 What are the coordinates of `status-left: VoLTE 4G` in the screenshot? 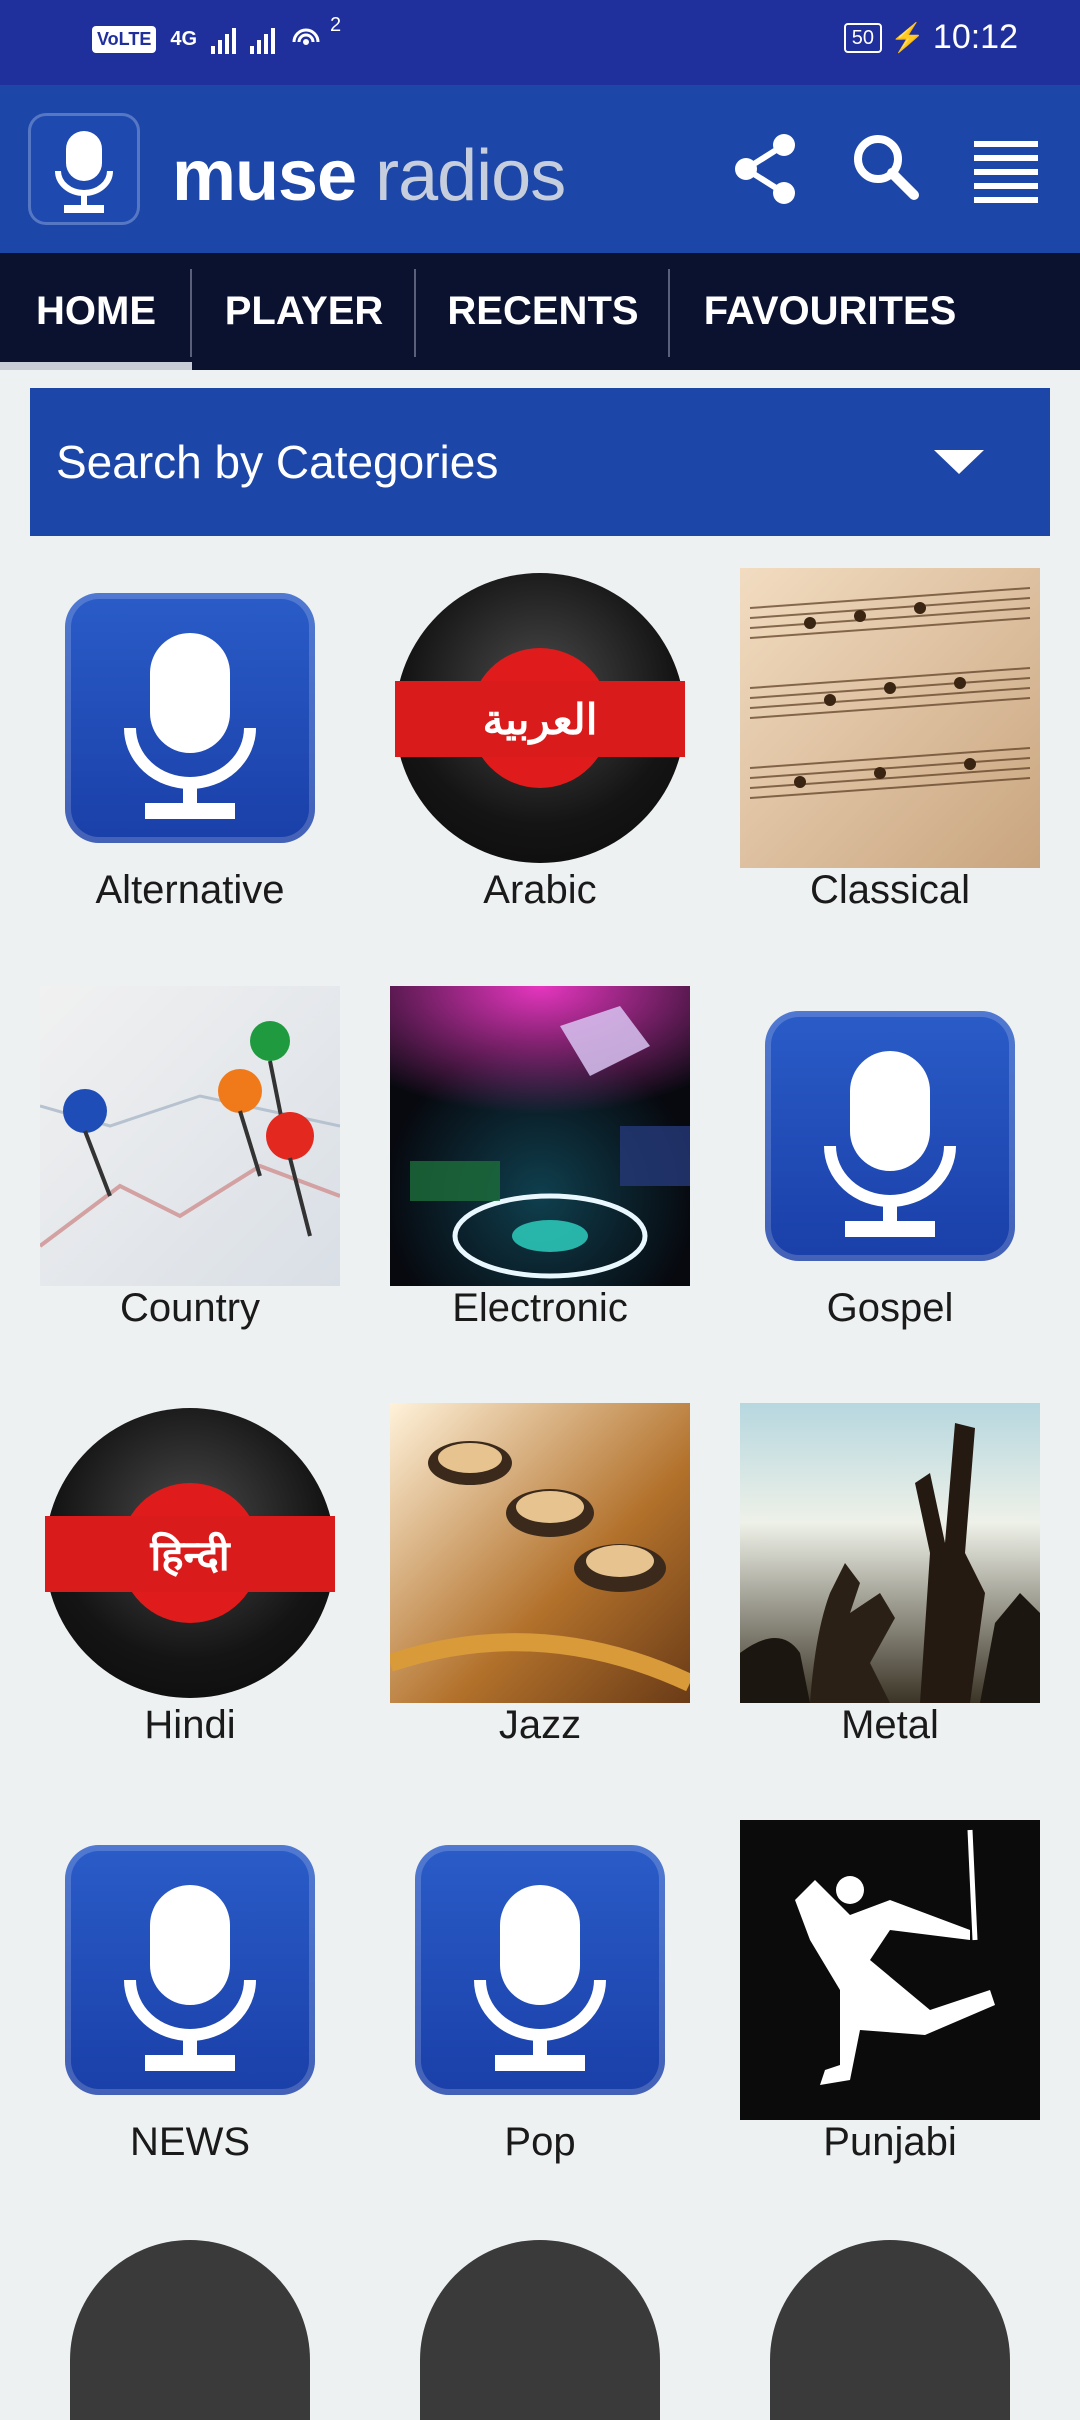 It's located at (207, 39).